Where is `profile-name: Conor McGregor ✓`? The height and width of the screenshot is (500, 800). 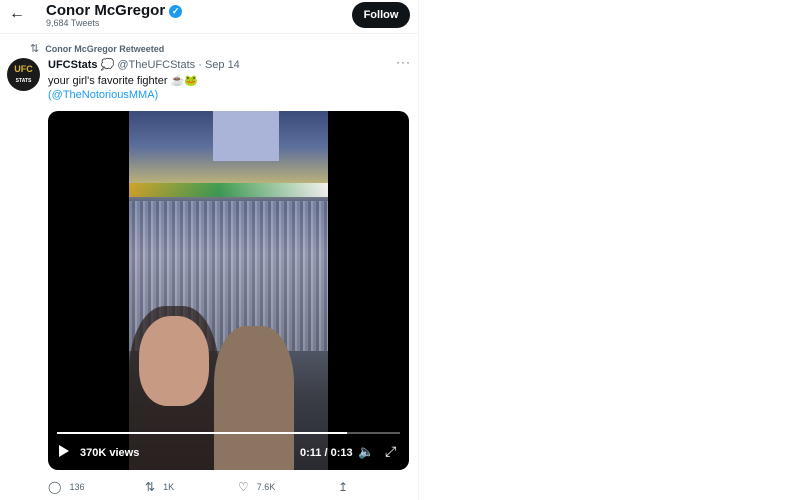 profile-name: Conor McGregor ✓ is located at coordinates (114, 10).